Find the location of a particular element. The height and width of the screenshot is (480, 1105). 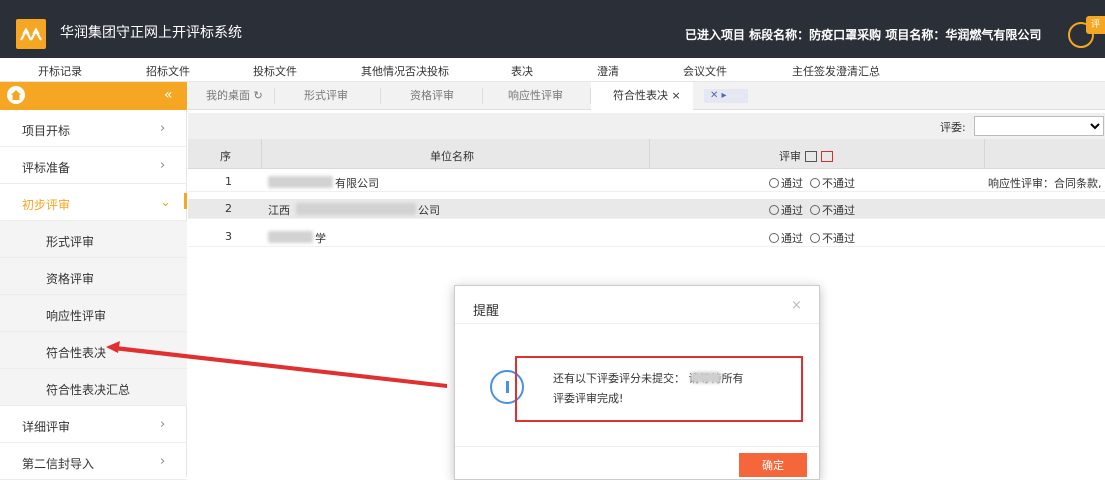

tab-qualification-review: 资格评审 is located at coordinates (432, 96).